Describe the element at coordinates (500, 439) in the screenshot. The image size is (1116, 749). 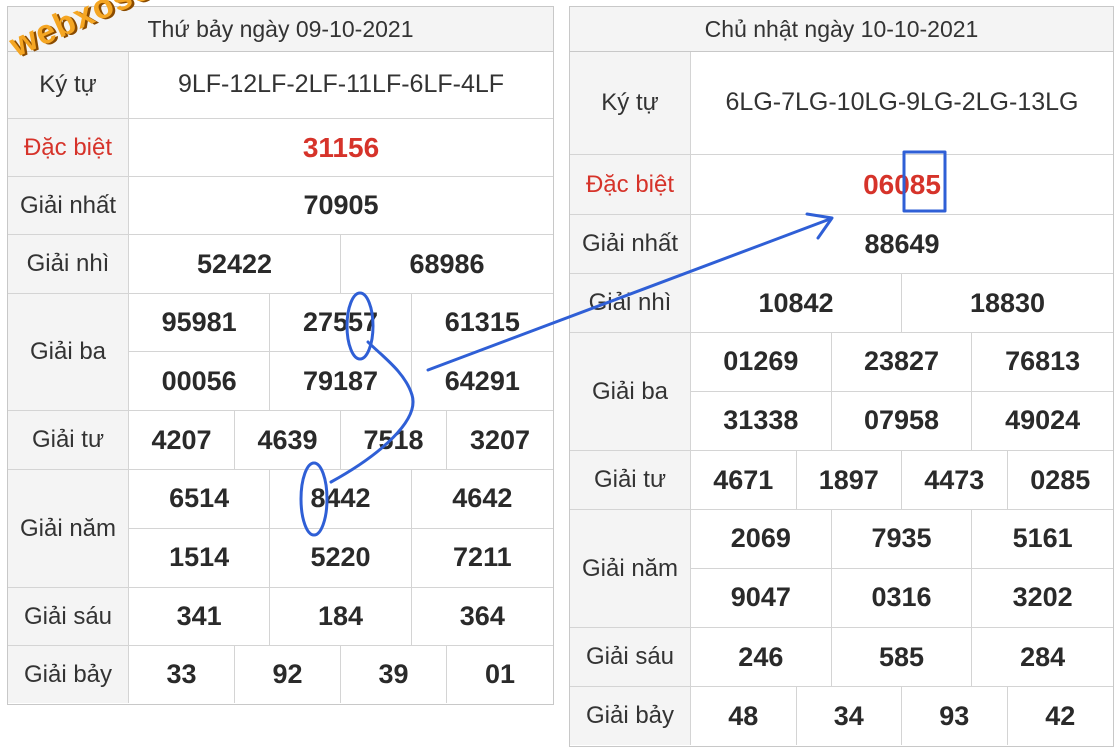
I see `left-giai-tu-4: 3207` at that location.